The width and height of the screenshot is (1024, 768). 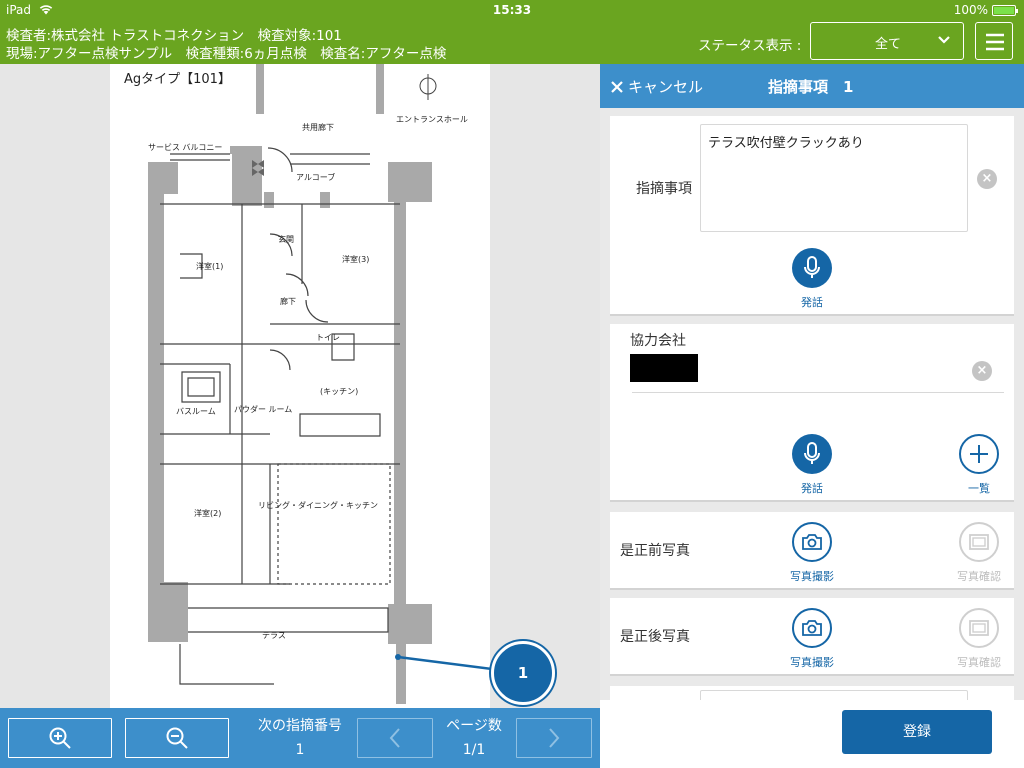 I want to click on partner-label: 協力会社, so click(x=658, y=341).